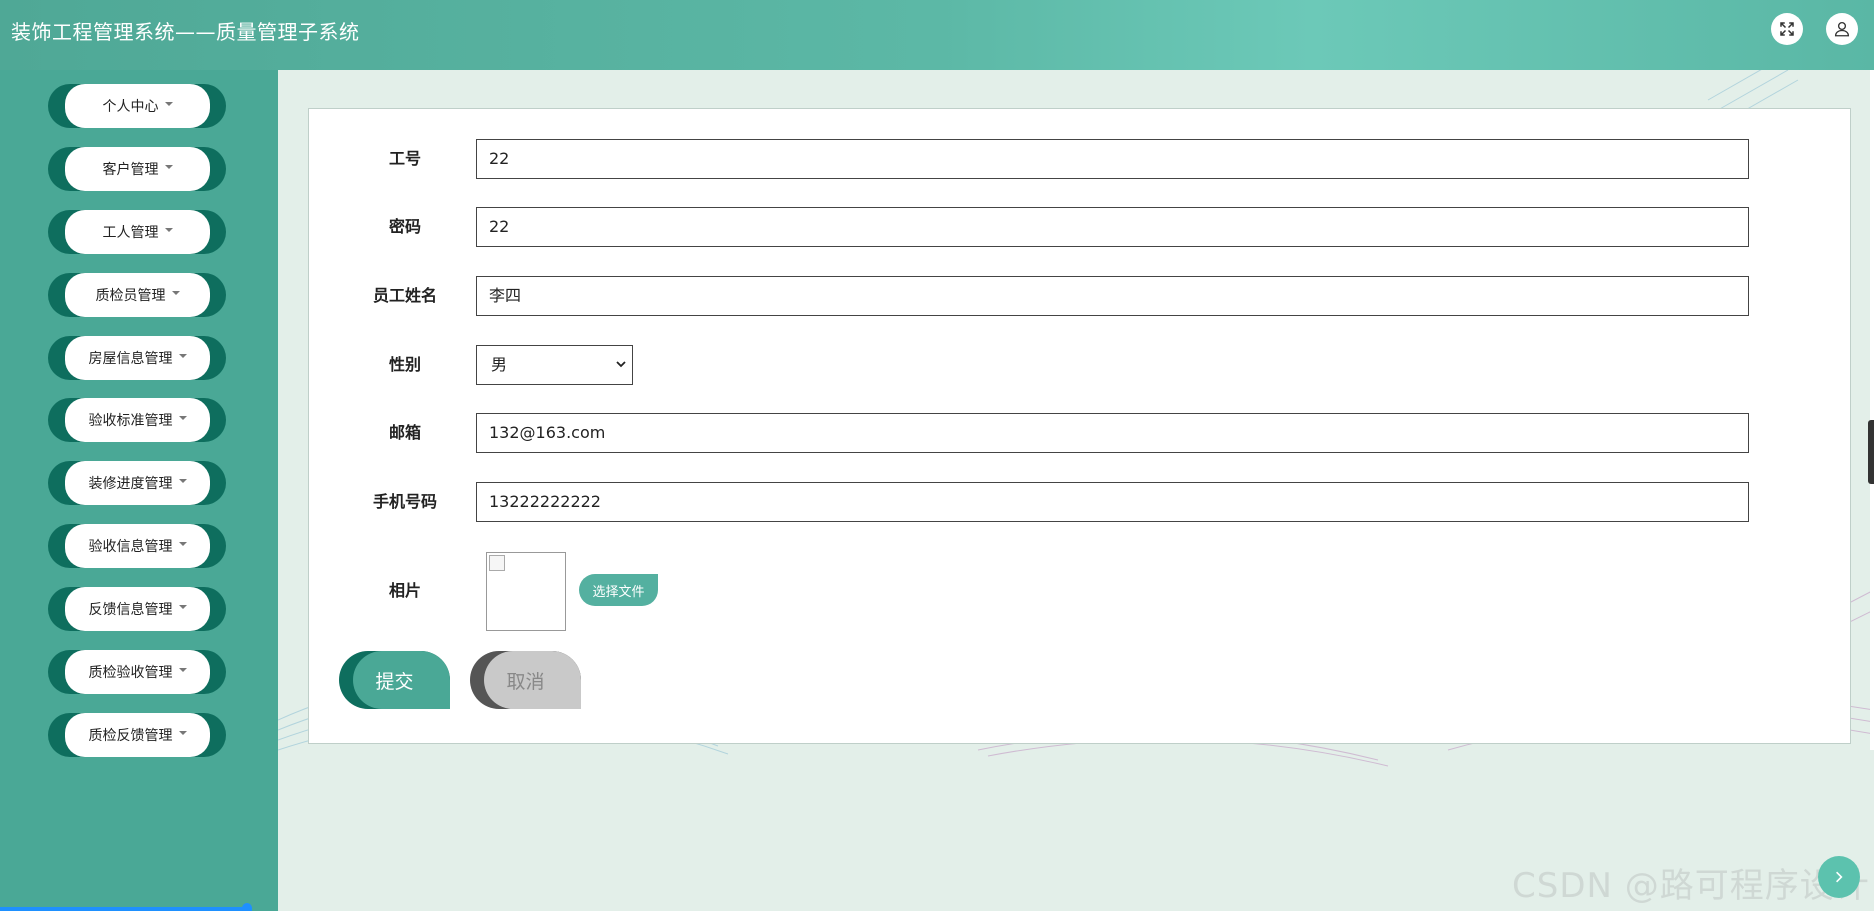  I want to click on sidebar-item-customer: 客户管理, so click(137, 169).